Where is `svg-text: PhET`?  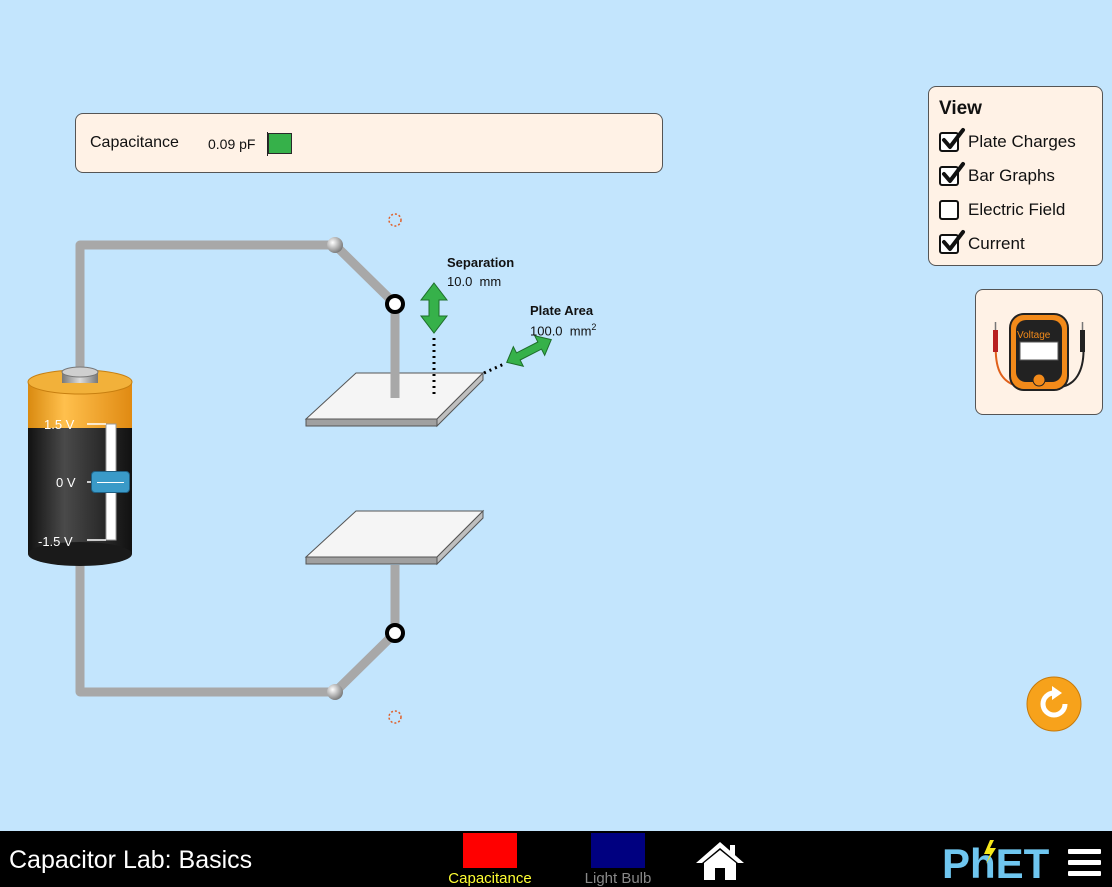 svg-text: PhET is located at coordinates (996, 861).